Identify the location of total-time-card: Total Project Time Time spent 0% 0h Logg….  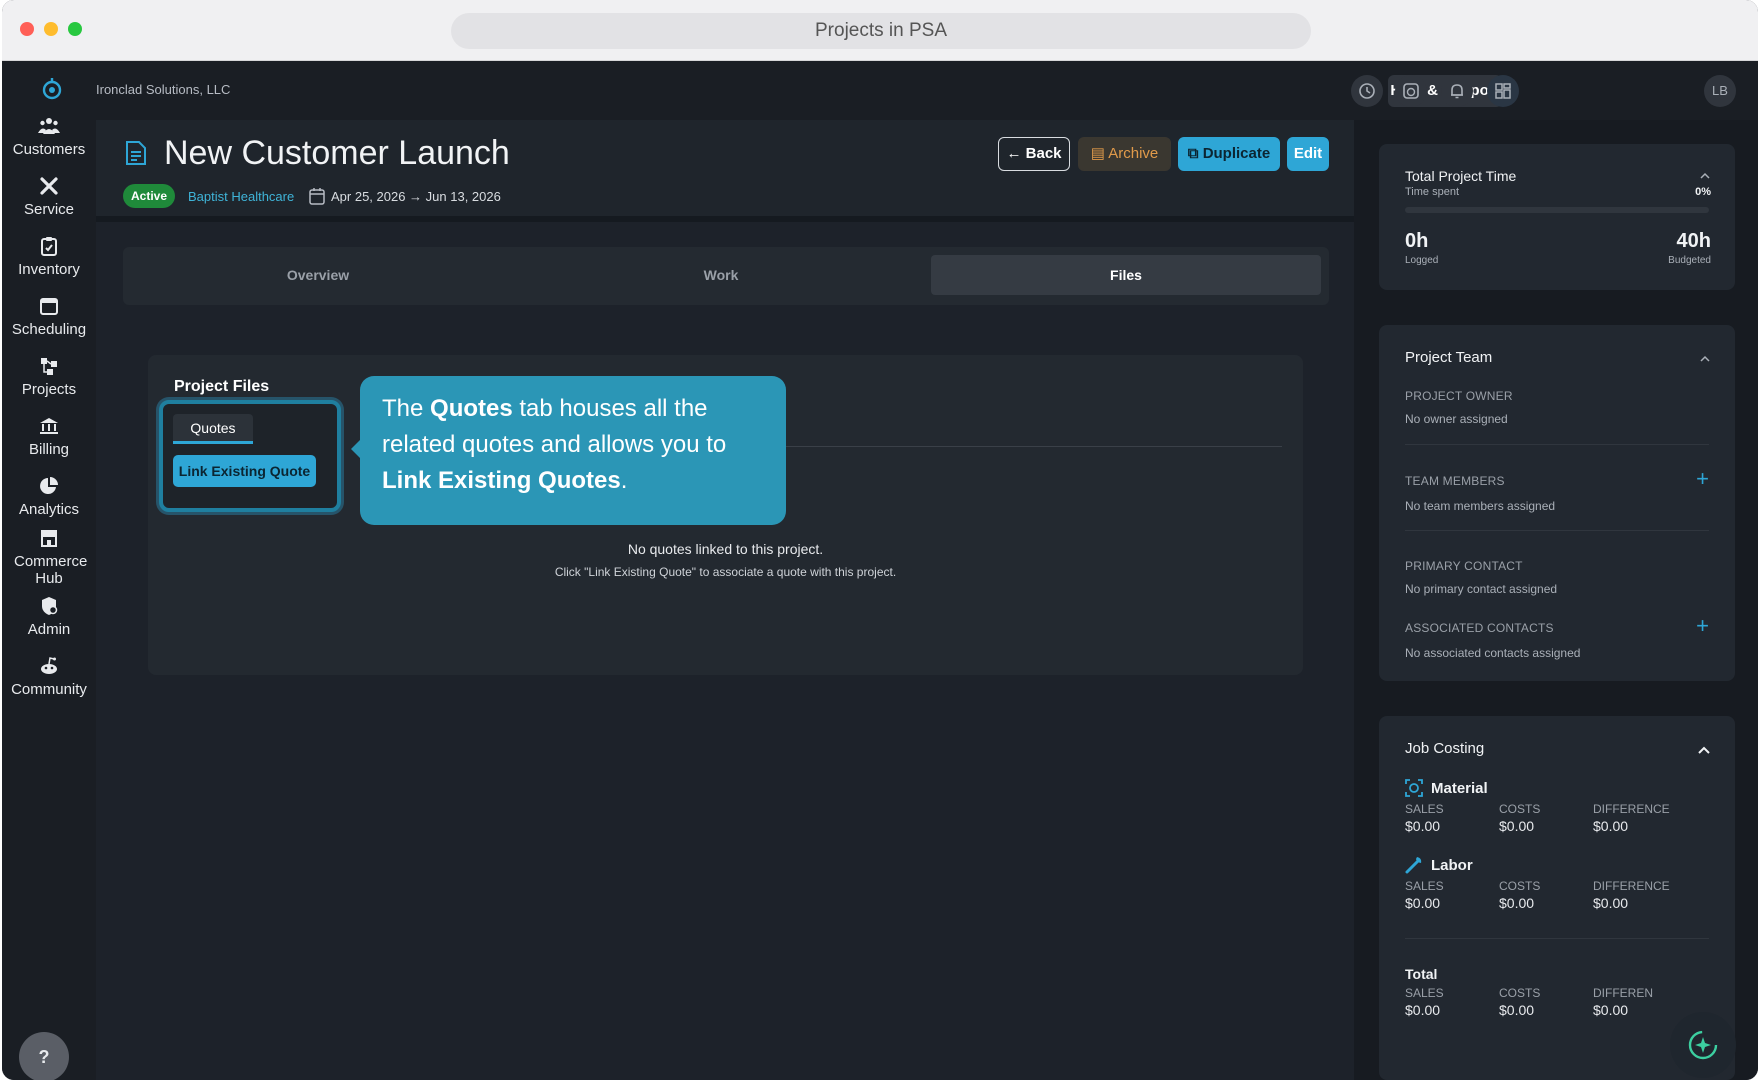
(1557, 217).